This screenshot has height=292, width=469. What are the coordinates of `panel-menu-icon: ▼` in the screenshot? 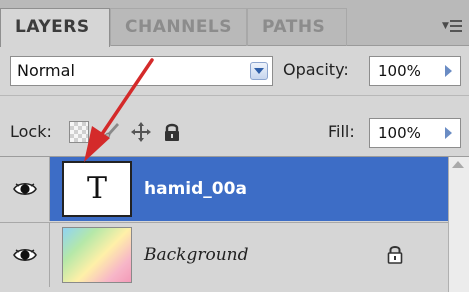 It's located at (452, 26).